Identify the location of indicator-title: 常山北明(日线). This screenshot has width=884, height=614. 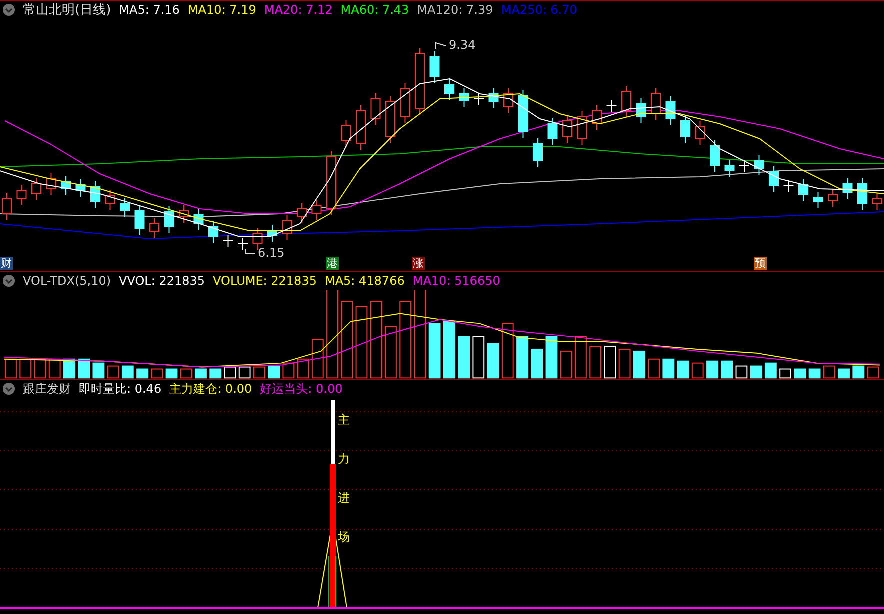
(67, 10).